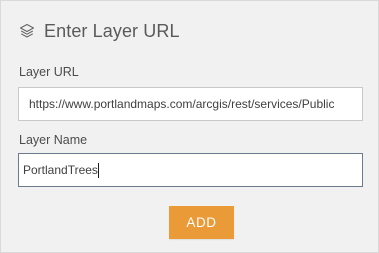 The image size is (379, 253). I want to click on layer-name-label: Layer Name, so click(53, 140).